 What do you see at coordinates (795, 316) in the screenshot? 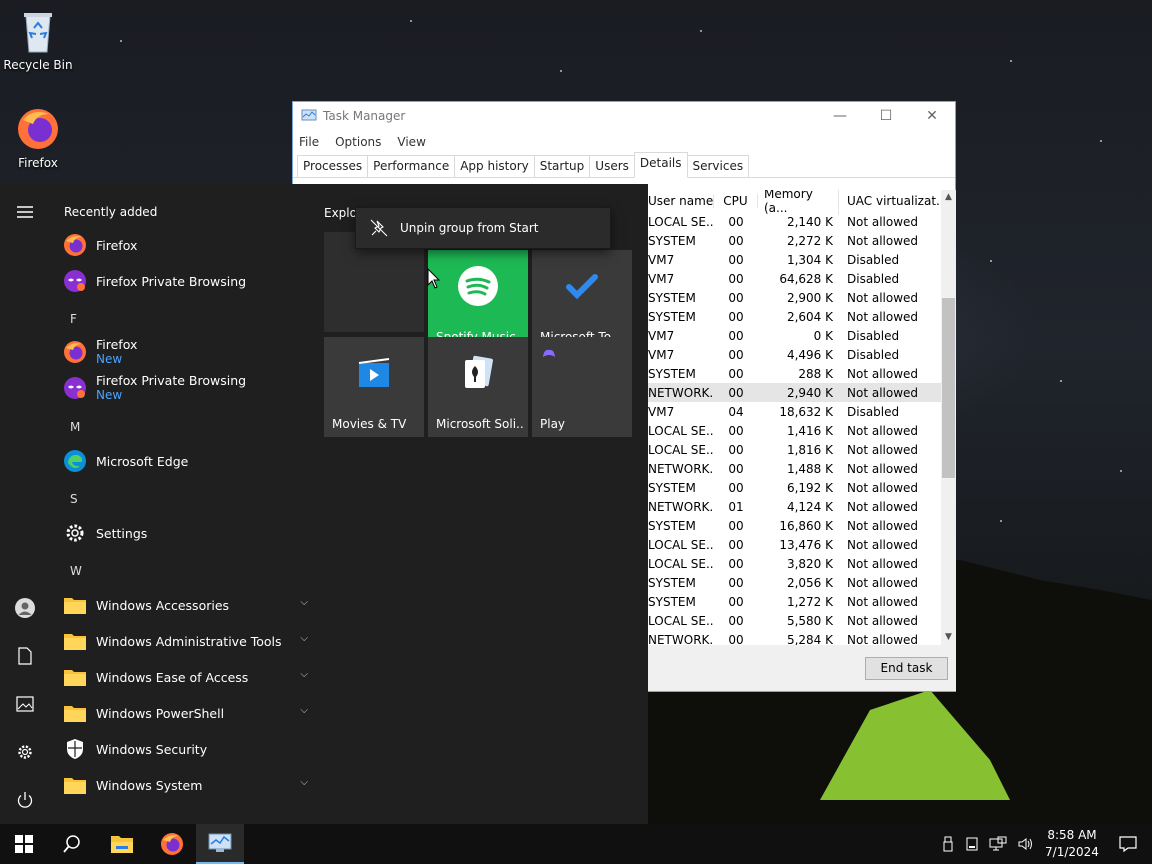
I see `table-row: SYSTEM 00 2,604 K Not allowed` at bounding box center [795, 316].